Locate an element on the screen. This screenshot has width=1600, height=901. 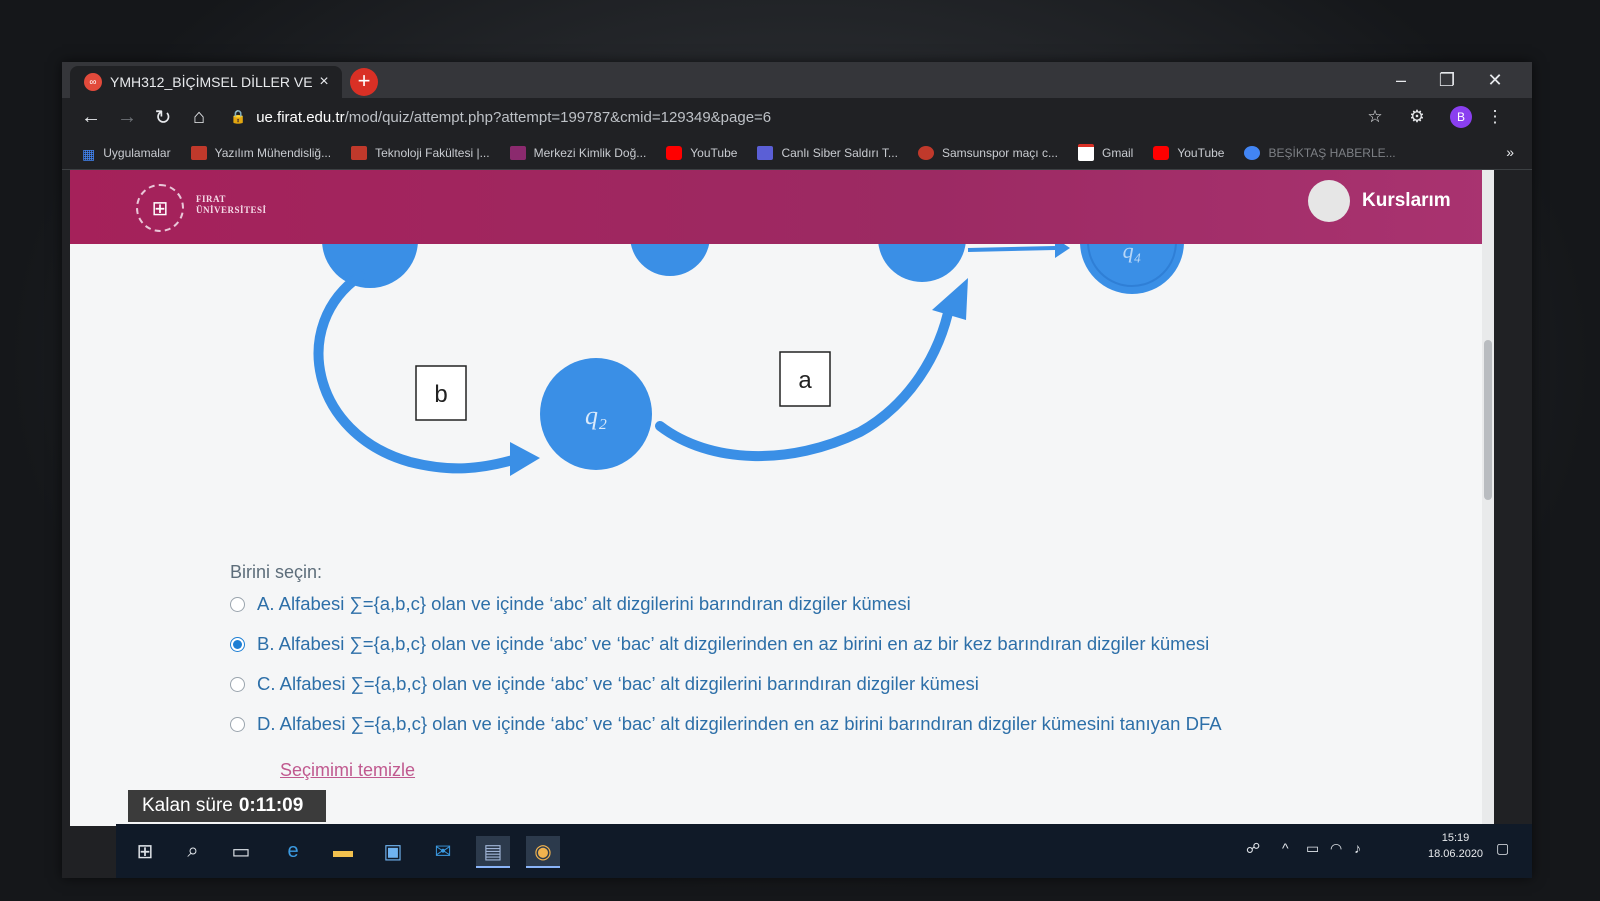
tab-quiz: ∞ YMH312_BİÇİMSEL DİLLER VE O × is located at coordinates (206, 82).